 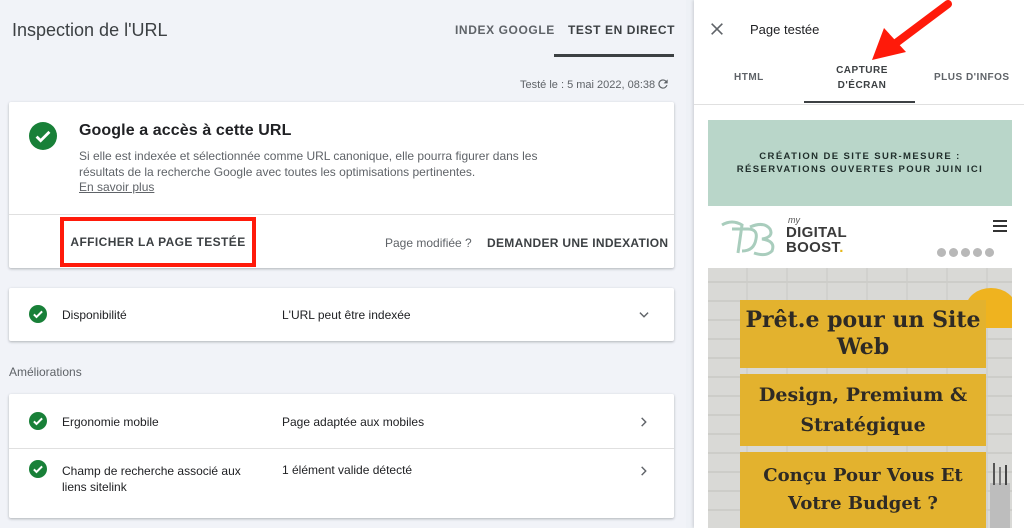 What do you see at coordinates (749, 77) in the screenshot?
I see `tab-html: HTML` at bounding box center [749, 77].